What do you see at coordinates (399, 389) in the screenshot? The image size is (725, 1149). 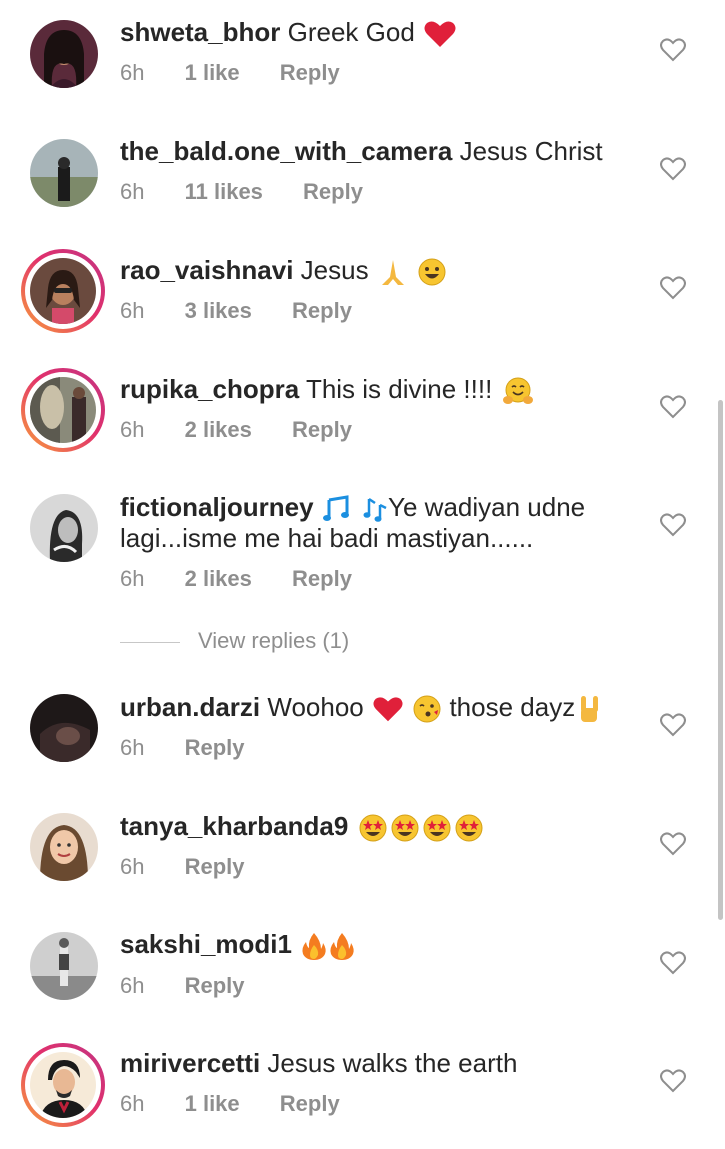 I see `comment-text: This is divine !!!!` at bounding box center [399, 389].